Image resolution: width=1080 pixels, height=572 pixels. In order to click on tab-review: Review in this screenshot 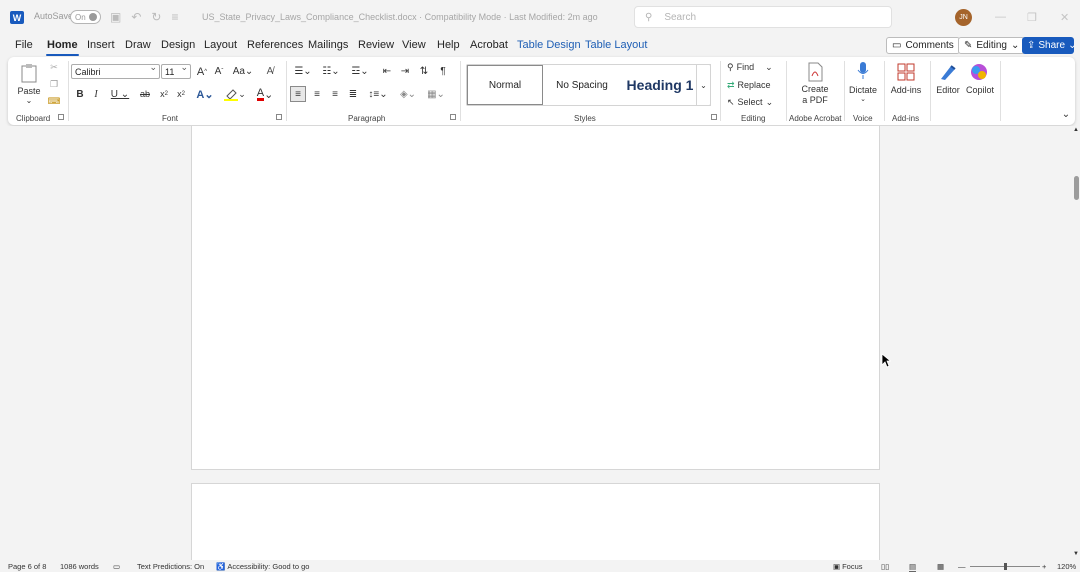, I will do `click(376, 45)`.